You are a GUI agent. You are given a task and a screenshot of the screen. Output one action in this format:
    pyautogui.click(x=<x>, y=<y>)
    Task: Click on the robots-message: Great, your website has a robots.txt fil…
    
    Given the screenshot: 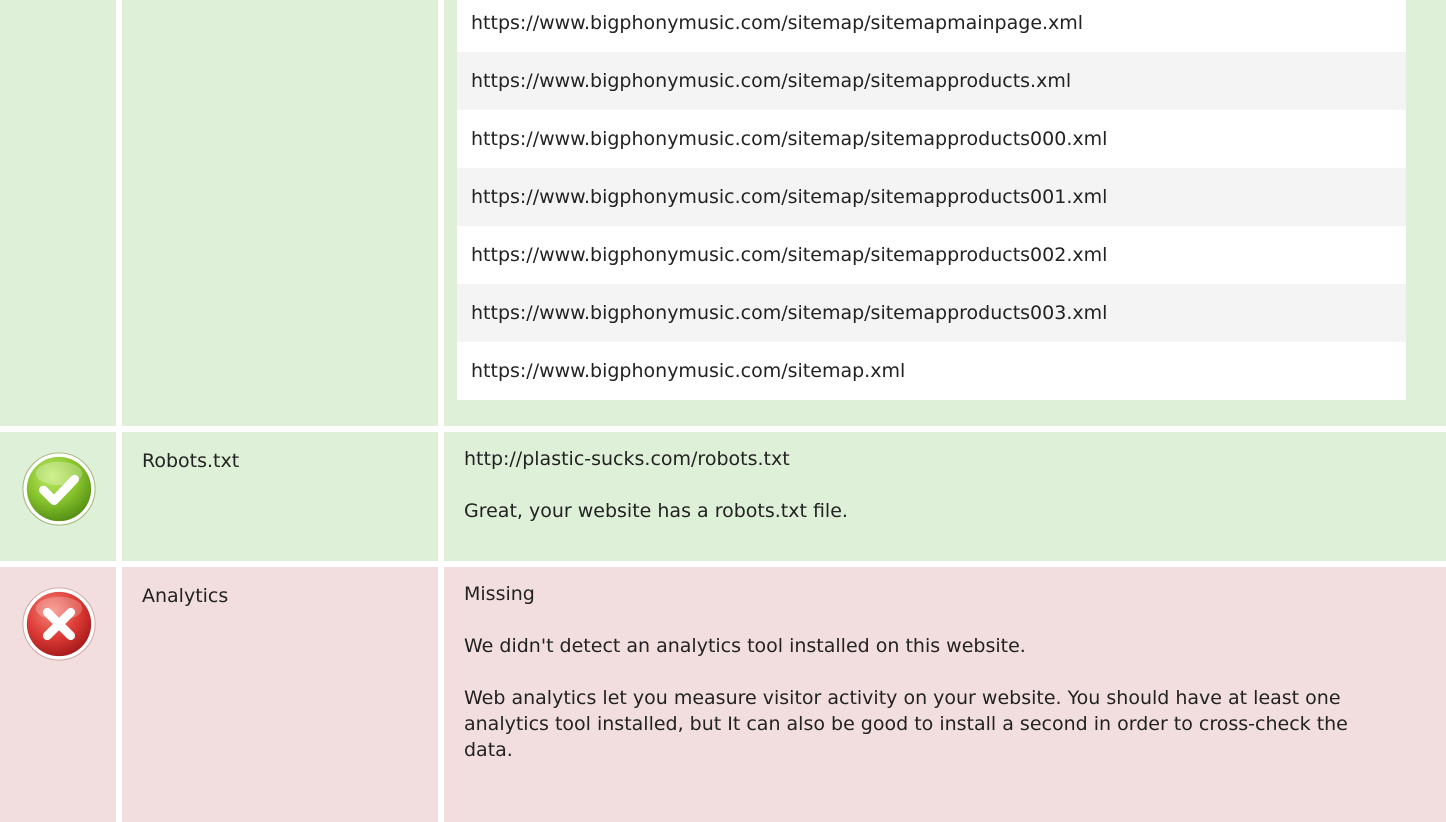 What is the action you would take?
    pyautogui.click(x=656, y=511)
    